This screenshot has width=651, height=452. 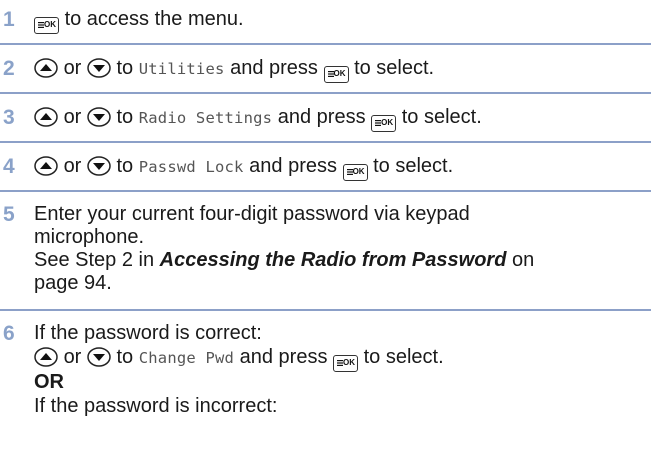 What do you see at coordinates (191, 167) in the screenshot?
I see `menu-item-name: Passwd Lock` at bounding box center [191, 167].